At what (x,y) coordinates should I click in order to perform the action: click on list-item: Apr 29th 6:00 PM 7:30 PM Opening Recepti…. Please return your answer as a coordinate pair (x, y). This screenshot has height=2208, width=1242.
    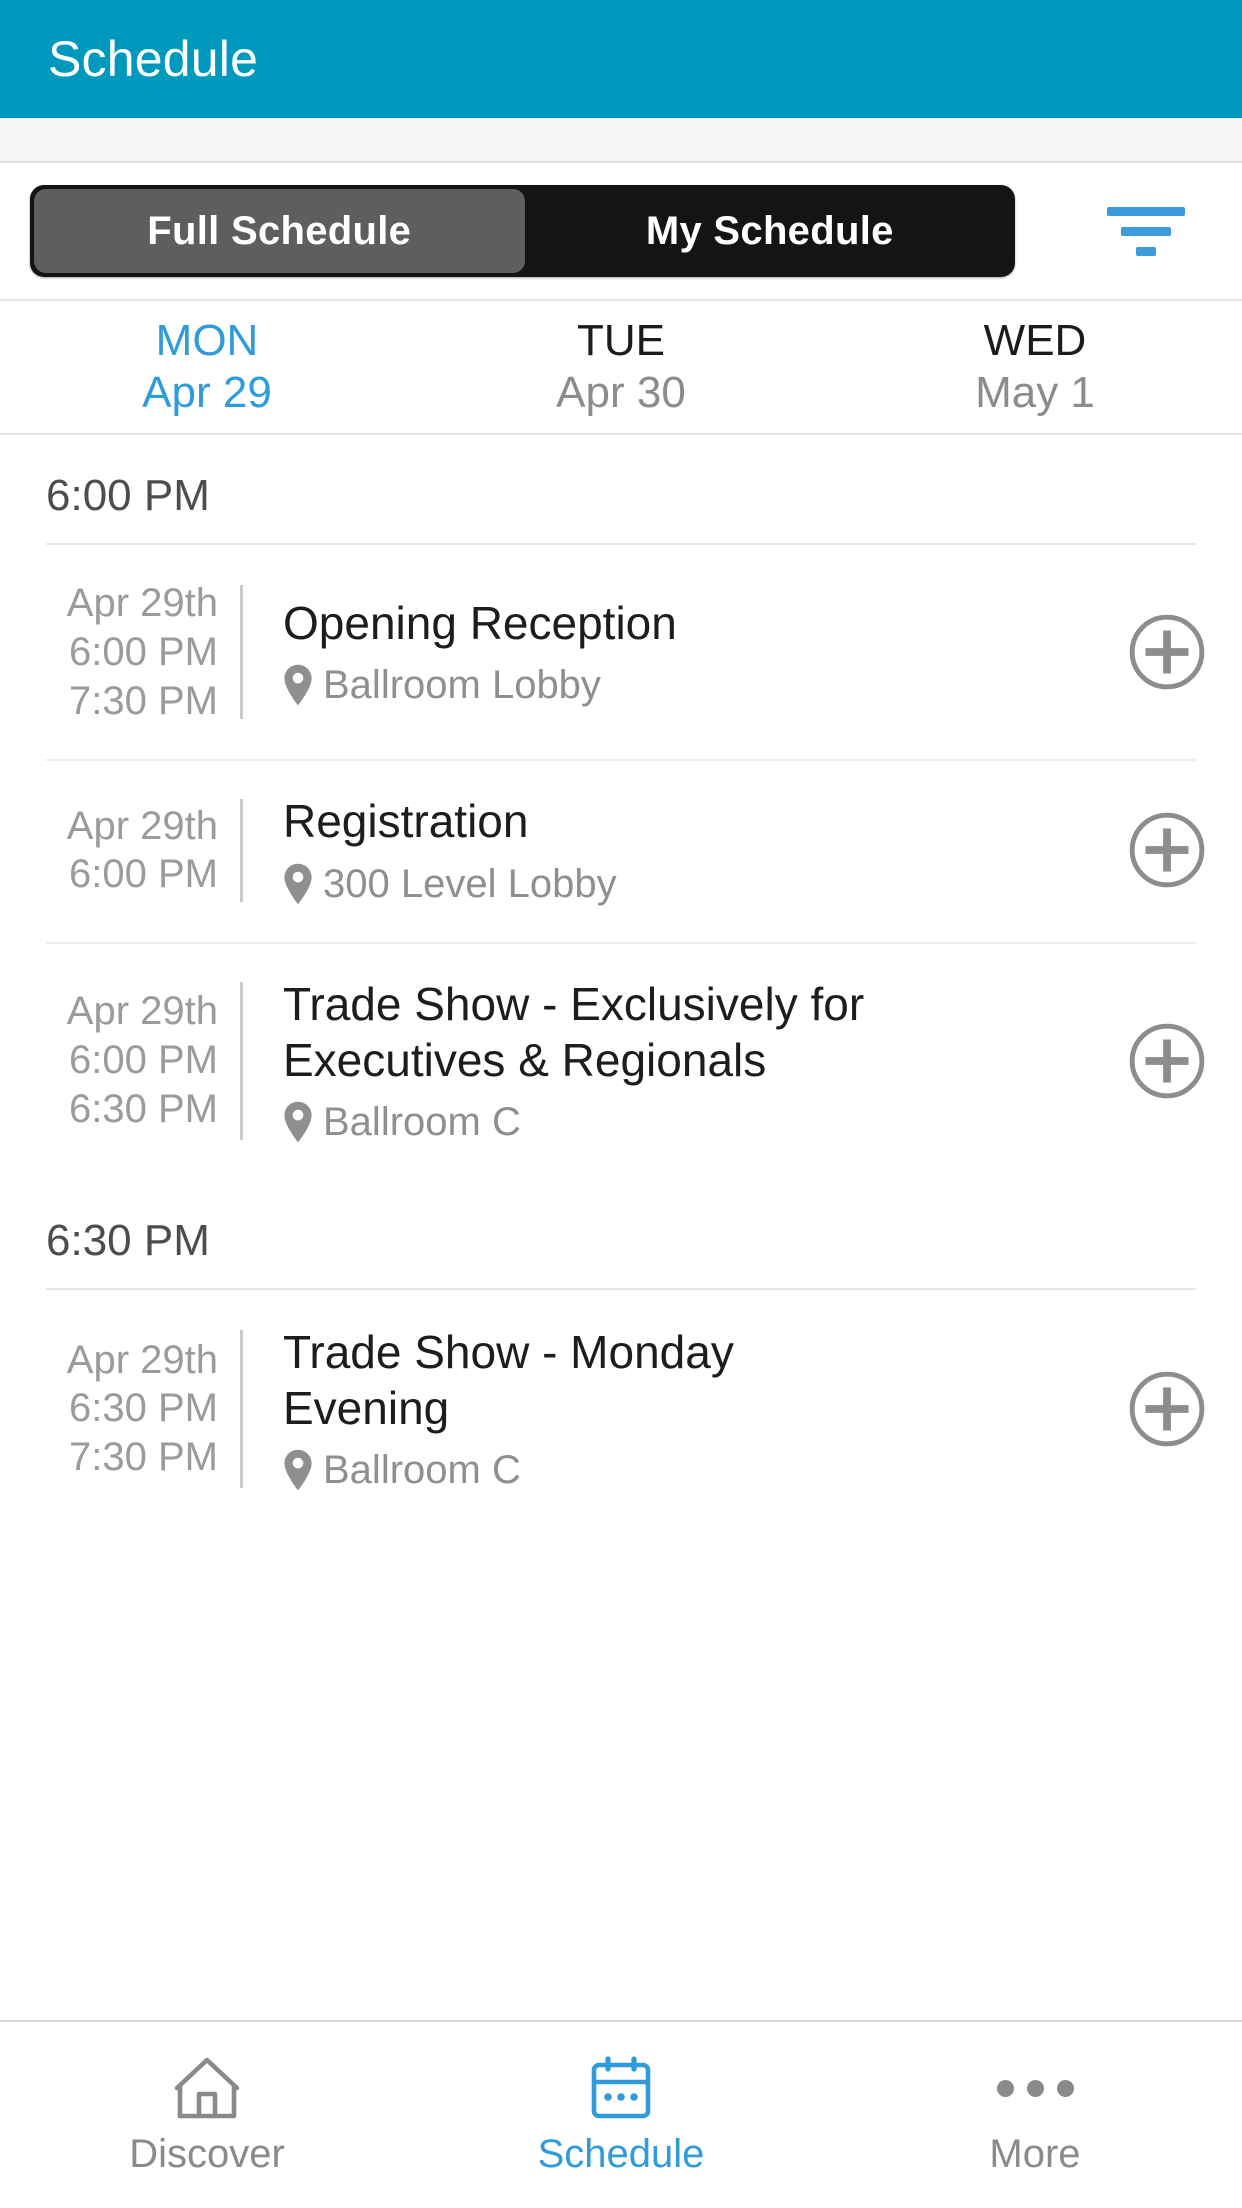
    Looking at the image, I should click on (621, 652).